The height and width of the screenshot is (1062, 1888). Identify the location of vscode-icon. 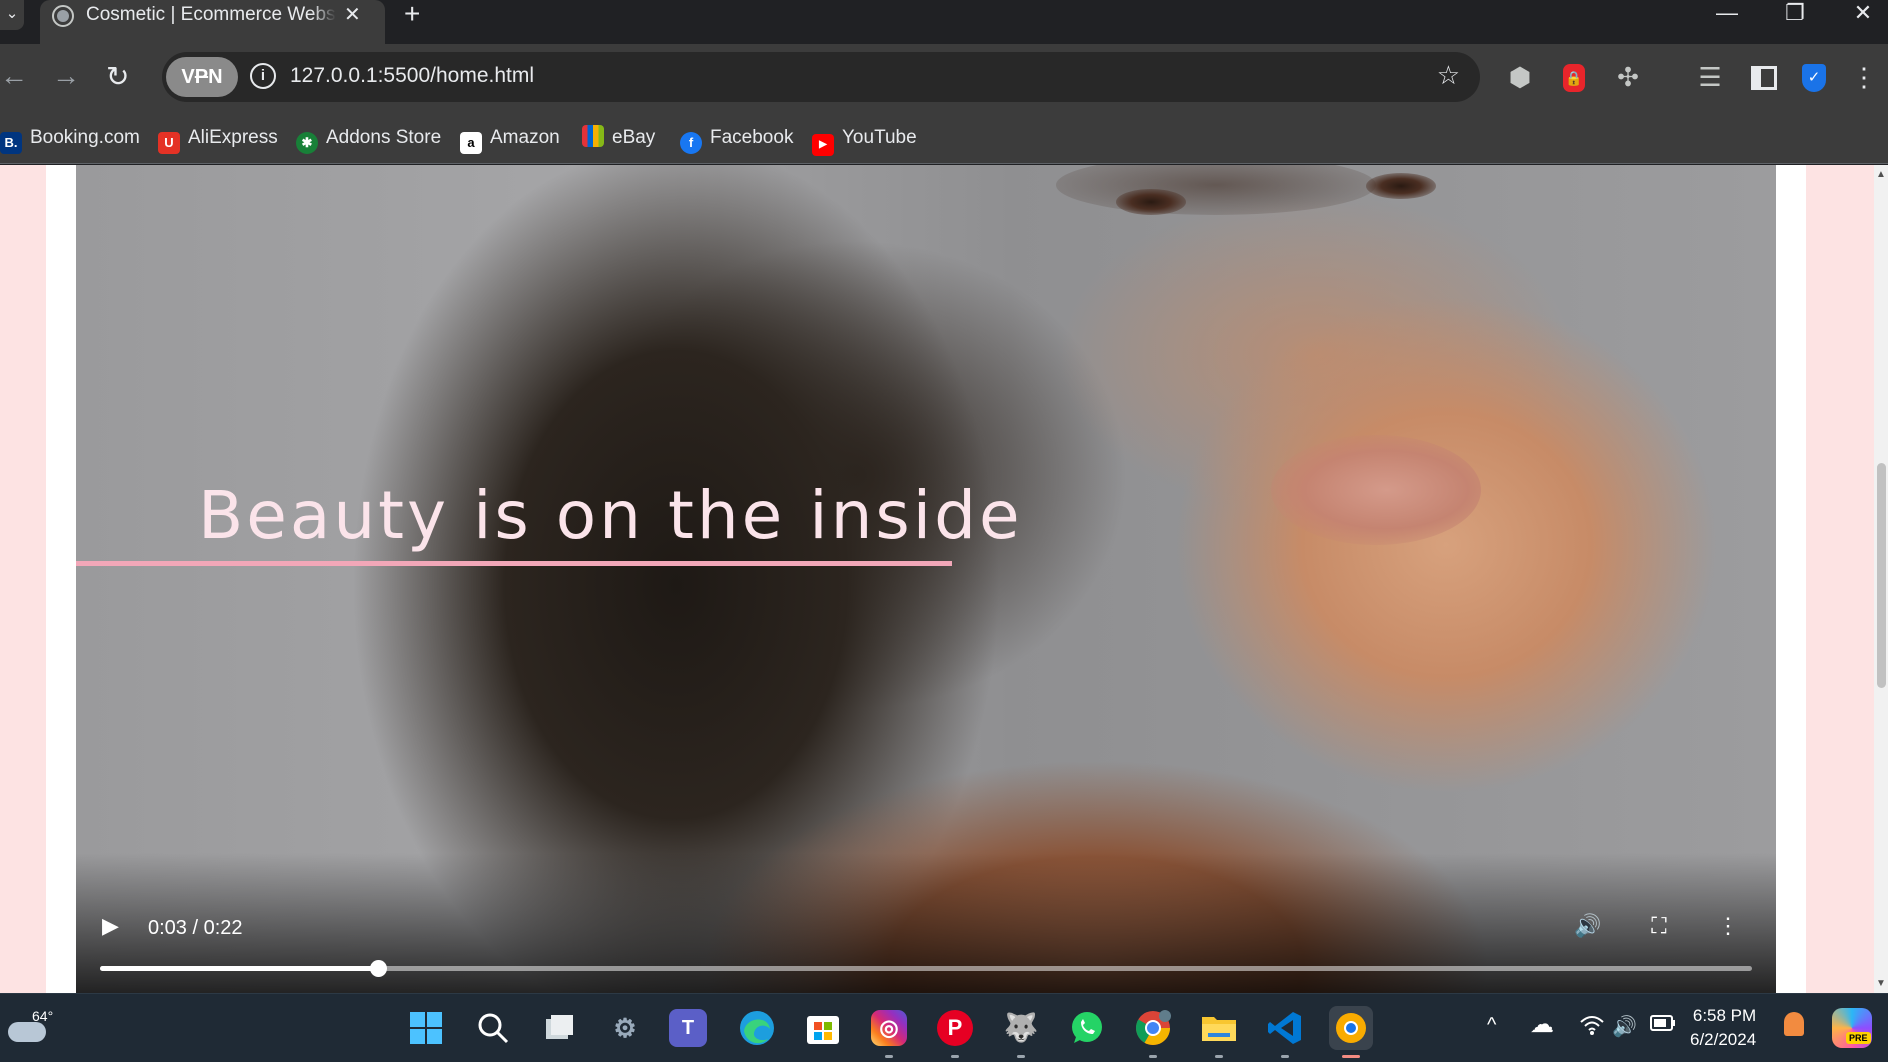
(1285, 1032).